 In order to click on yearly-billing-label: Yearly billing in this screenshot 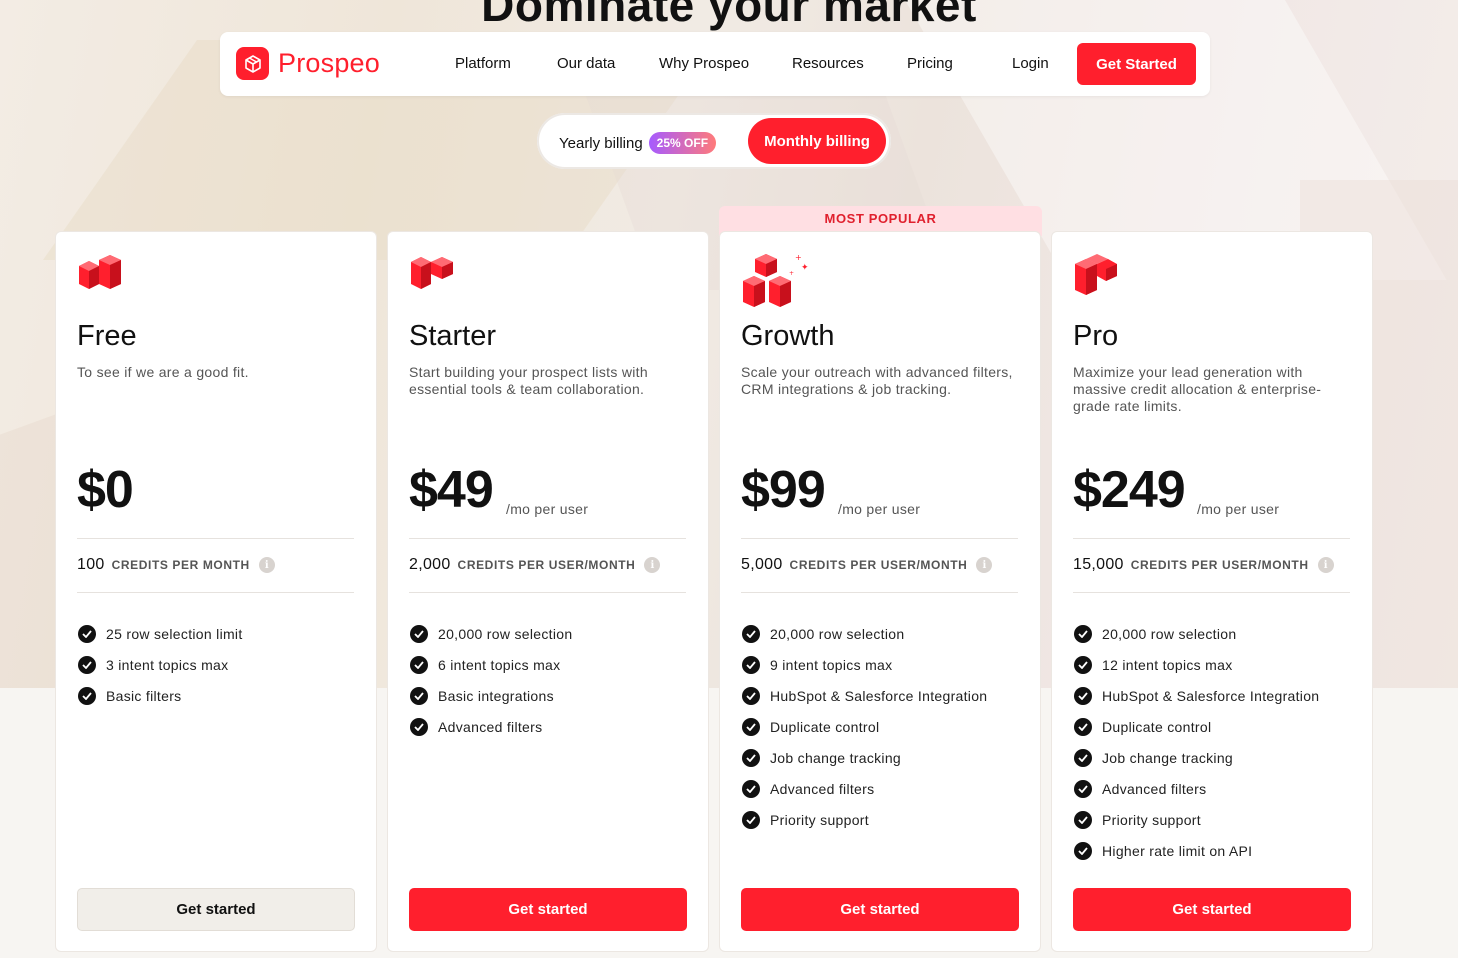, I will do `click(601, 143)`.